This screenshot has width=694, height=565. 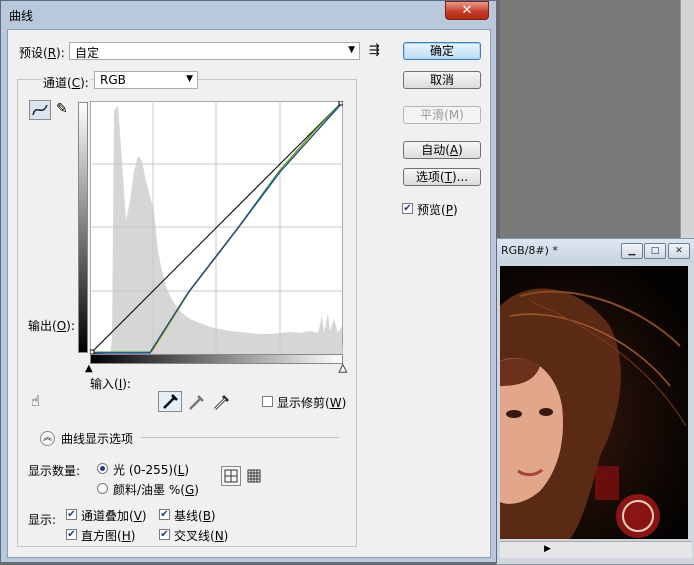 What do you see at coordinates (442, 115) in the screenshot?
I see `smooth-button: 平滑(M)` at bounding box center [442, 115].